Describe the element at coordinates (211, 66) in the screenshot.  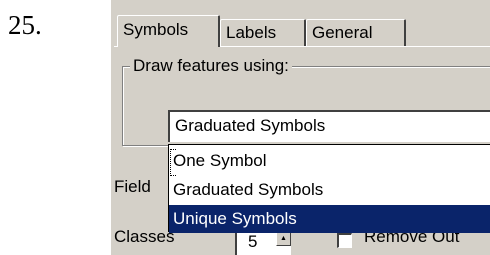
I see `group-legend: Draw features using:` at that location.